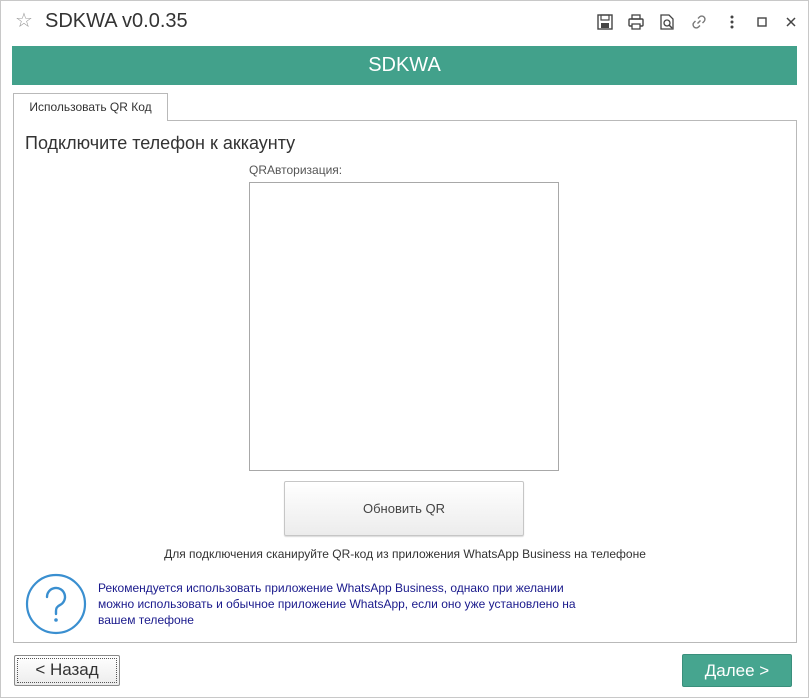 The height and width of the screenshot is (698, 809). What do you see at coordinates (25, 20) in the screenshot?
I see `star-icon: ☆` at bounding box center [25, 20].